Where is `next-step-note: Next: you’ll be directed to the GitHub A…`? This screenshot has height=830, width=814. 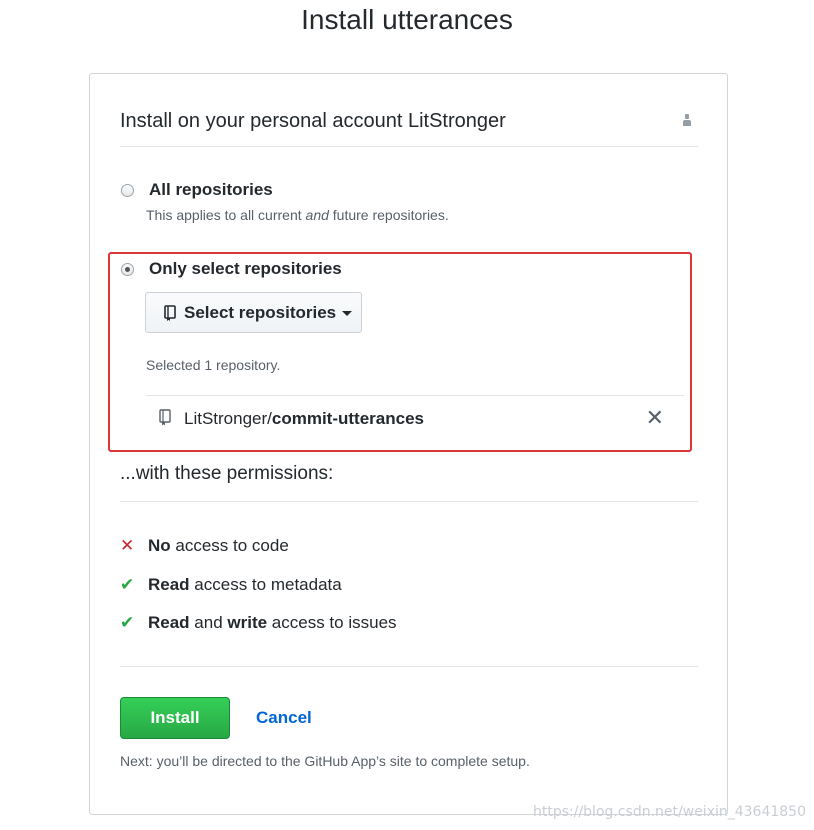 next-step-note: Next: you’ll be directed to the GitHub A… is located at coordinates (325, 761).